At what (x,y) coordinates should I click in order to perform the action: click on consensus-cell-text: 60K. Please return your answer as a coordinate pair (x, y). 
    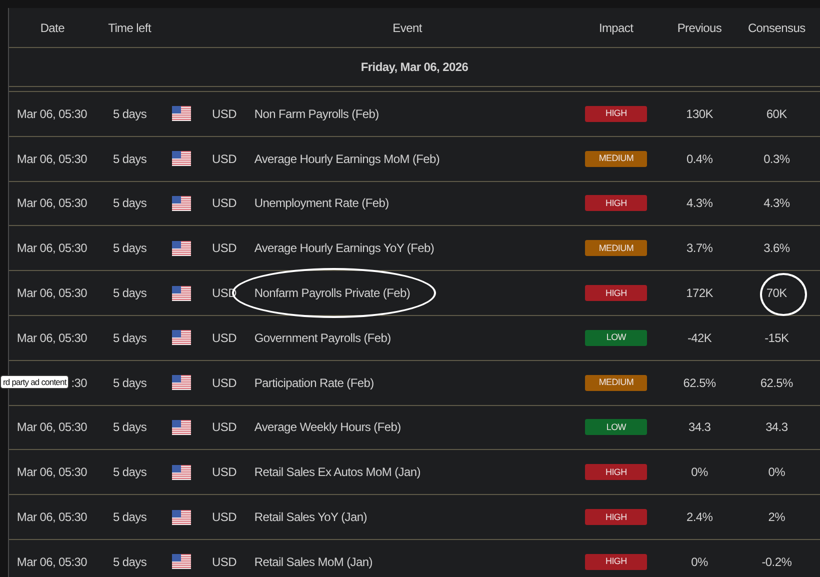
    Looking at the image, I should click on (776, 114).